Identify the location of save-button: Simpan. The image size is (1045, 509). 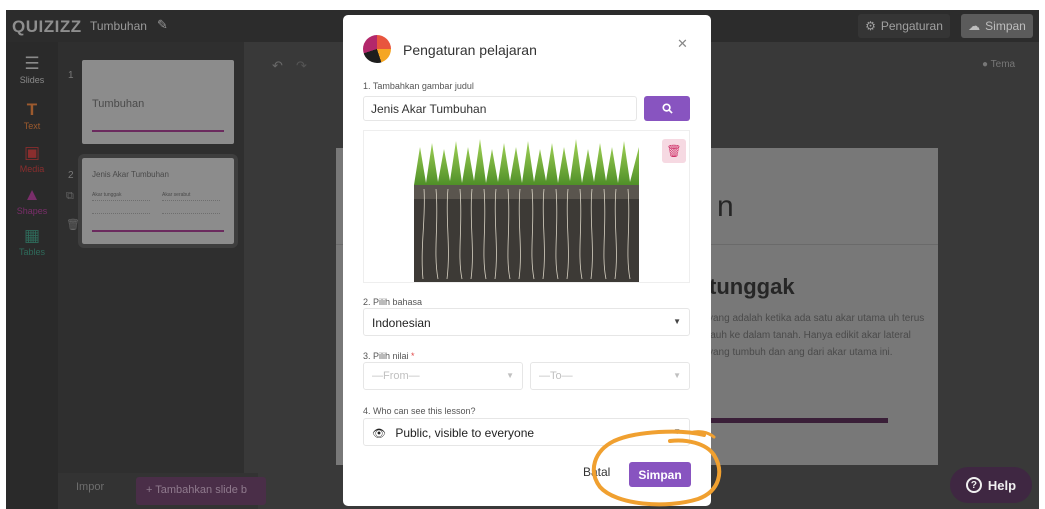
(660, 474).